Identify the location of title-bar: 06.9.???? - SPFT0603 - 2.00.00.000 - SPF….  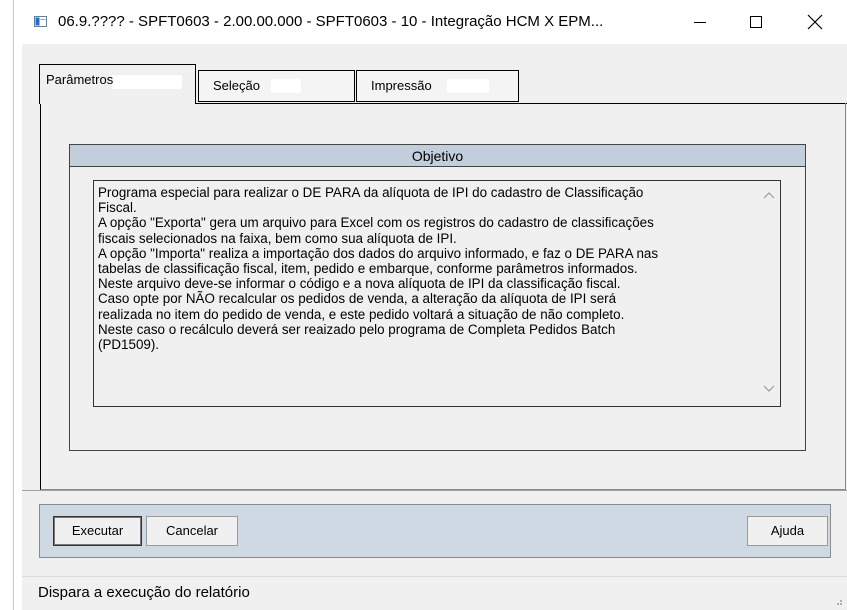
(434, 22).